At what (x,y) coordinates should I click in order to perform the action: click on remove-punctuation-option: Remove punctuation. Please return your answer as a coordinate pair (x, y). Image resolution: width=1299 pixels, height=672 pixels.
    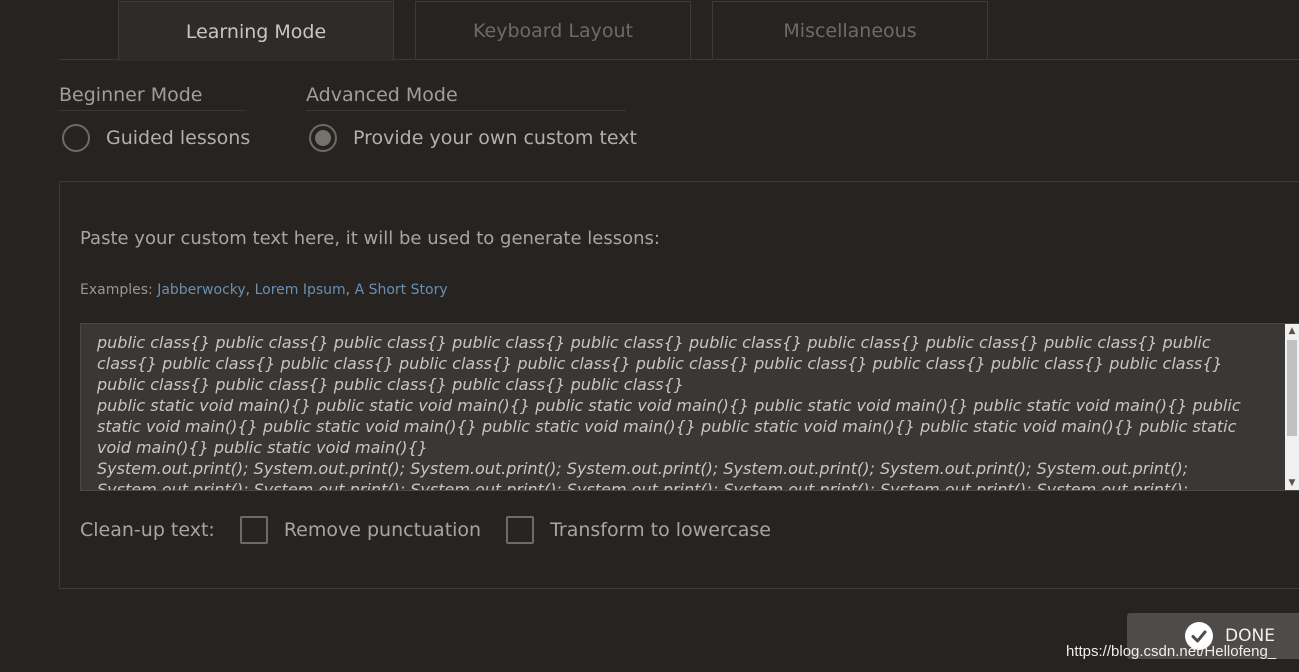
    Looking at the image, I should click on (360, 530).